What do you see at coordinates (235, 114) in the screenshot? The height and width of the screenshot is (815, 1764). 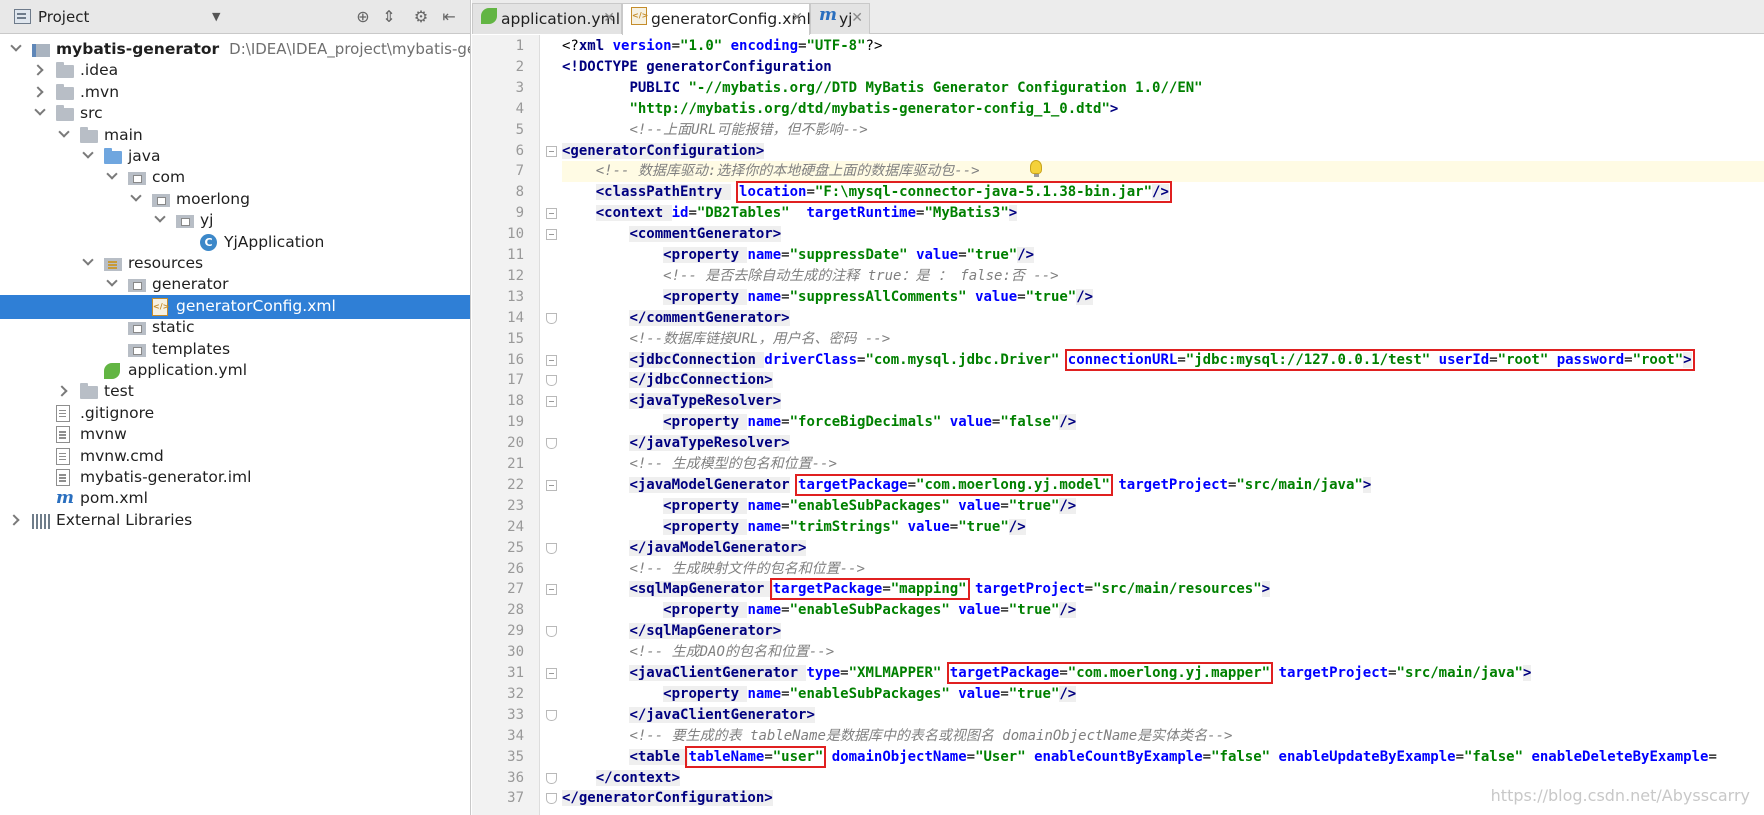 I see `tree-item-src: src` at bounding box center [235, 114].